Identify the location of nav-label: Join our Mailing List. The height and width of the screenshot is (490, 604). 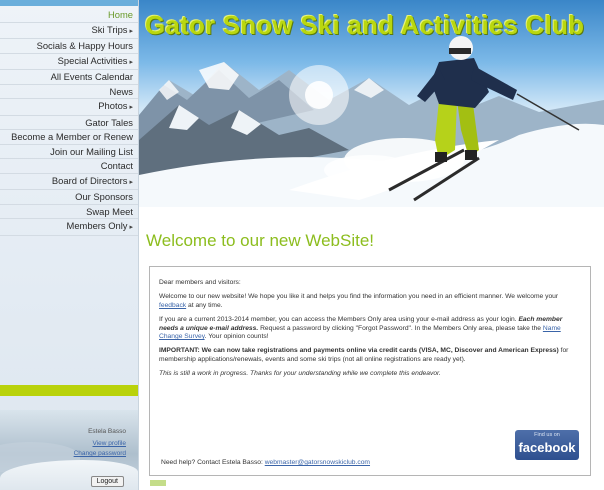
(91, 151).